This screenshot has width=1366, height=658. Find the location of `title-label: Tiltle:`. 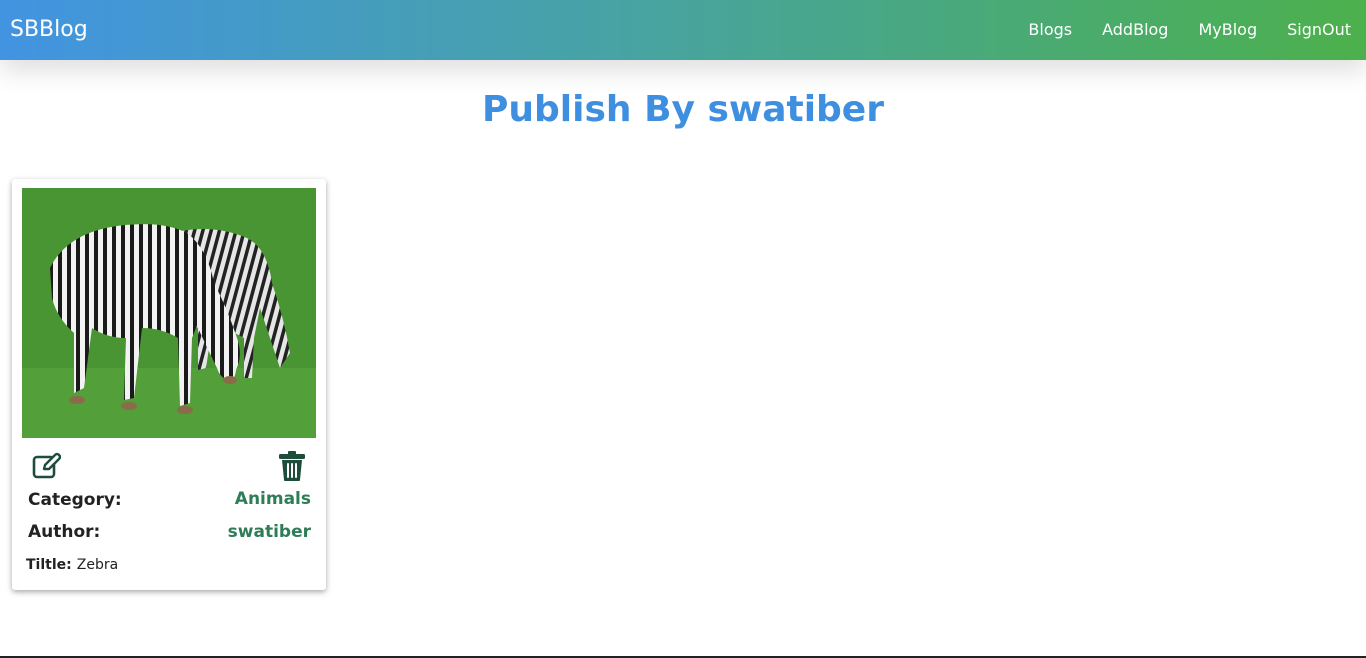

title-label: Tiltle: is located at coordinates (49, 565).